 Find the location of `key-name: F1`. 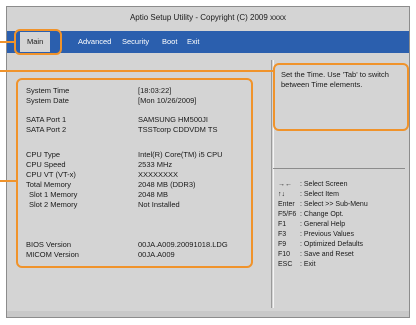

key-name: F1 is located at coordinates (282, 224).